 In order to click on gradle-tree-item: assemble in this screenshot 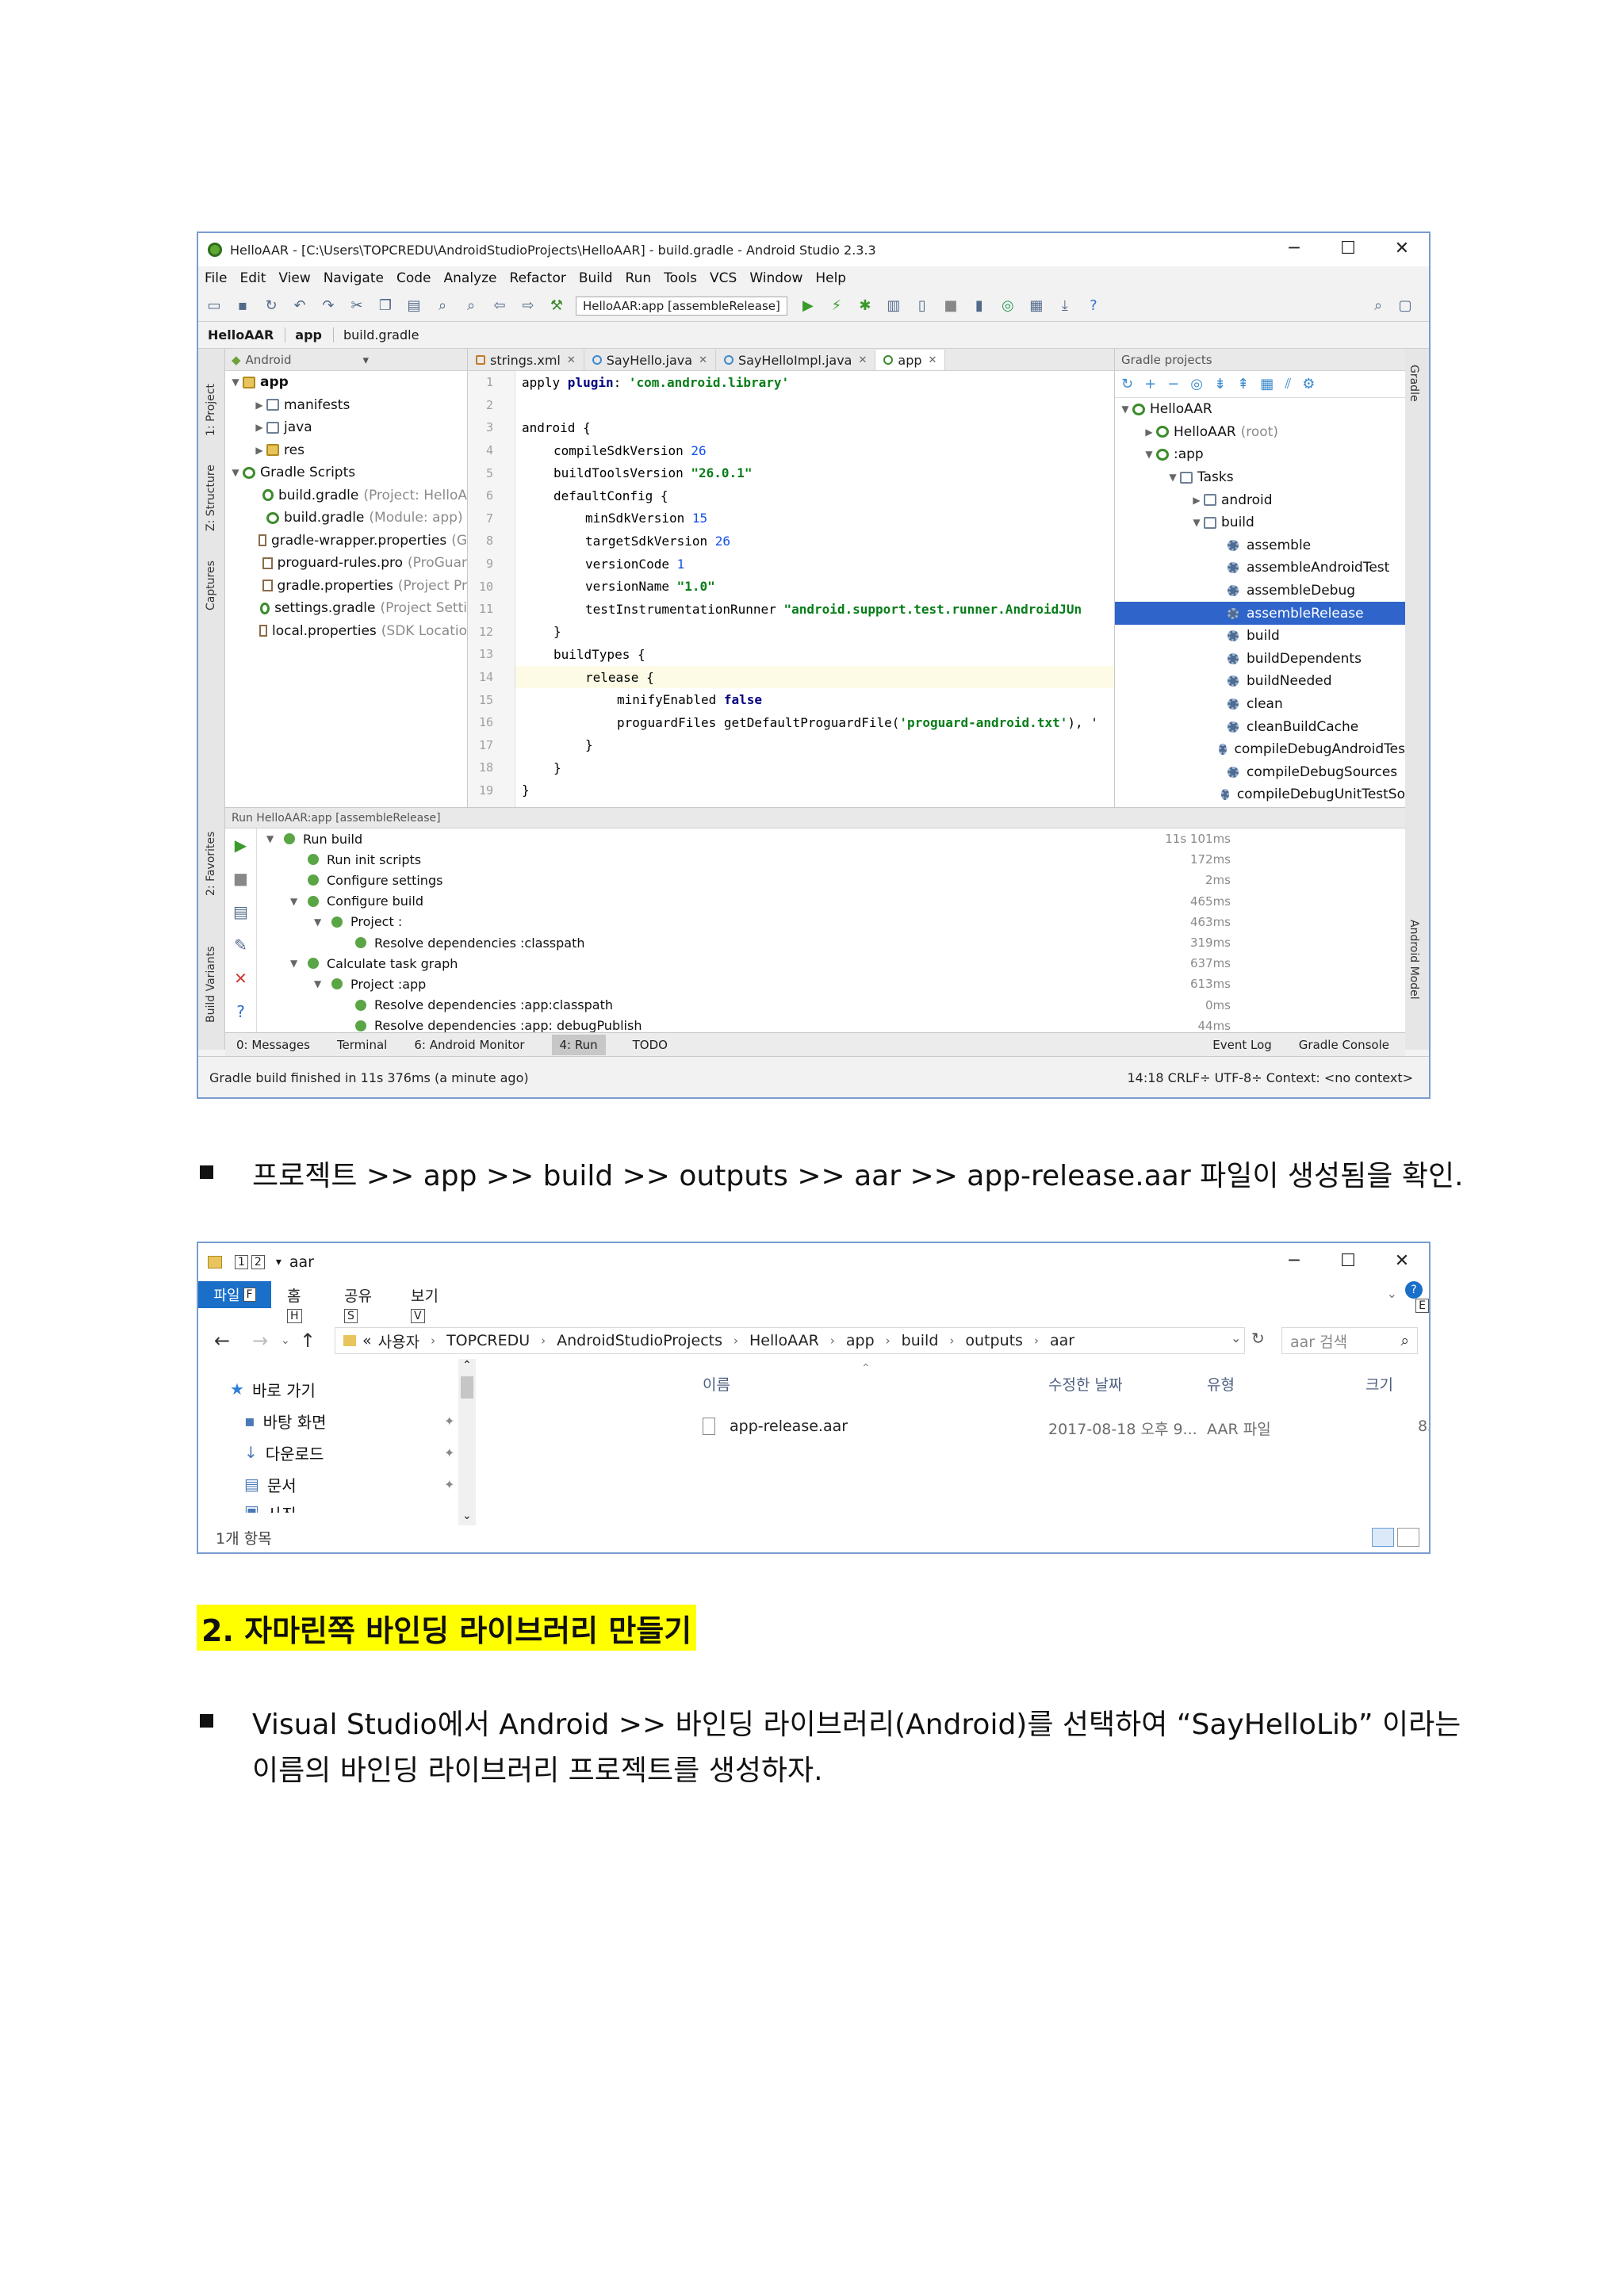, I will do `click(1260, 546)`.